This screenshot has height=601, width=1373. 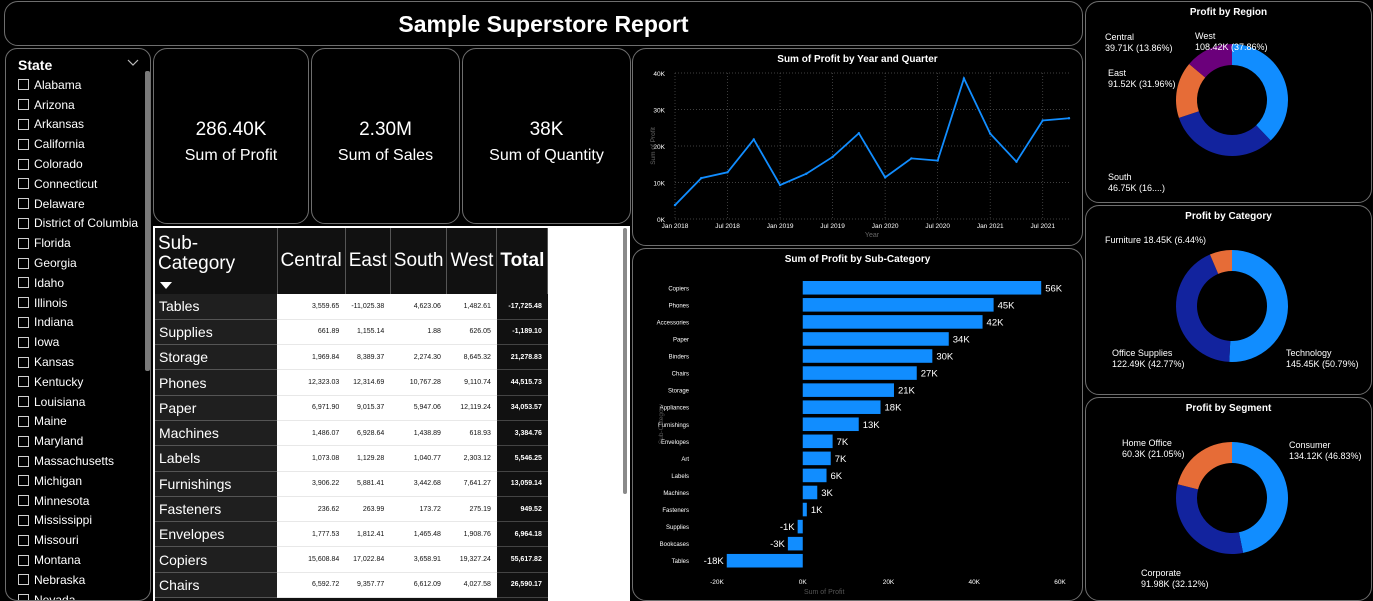 I want to click on chevron-down-icon, so click(x=133, y=62).